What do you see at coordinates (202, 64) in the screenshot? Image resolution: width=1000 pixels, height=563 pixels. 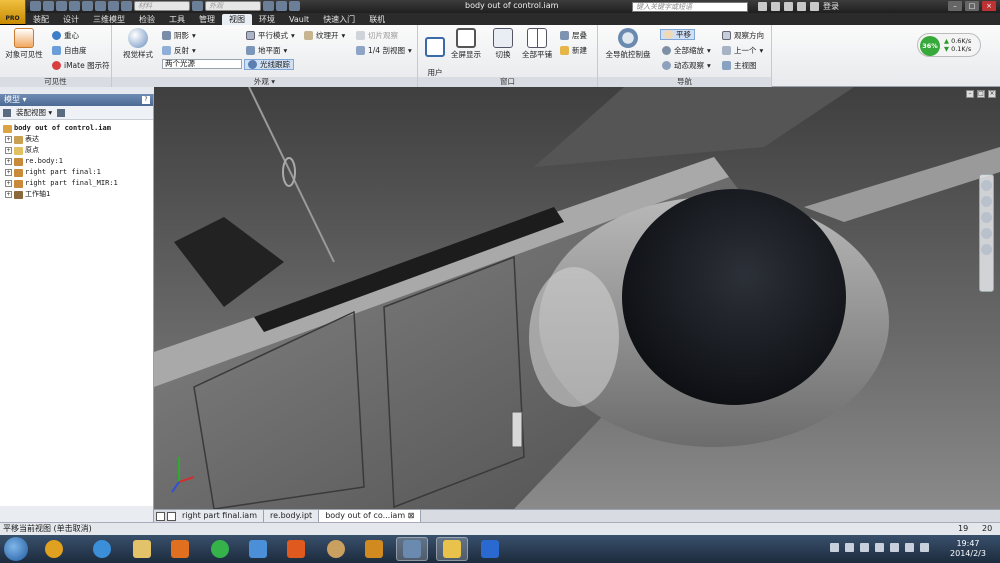 I see `lighting-style-select: 两个光源` at bounding box center [202, 64].